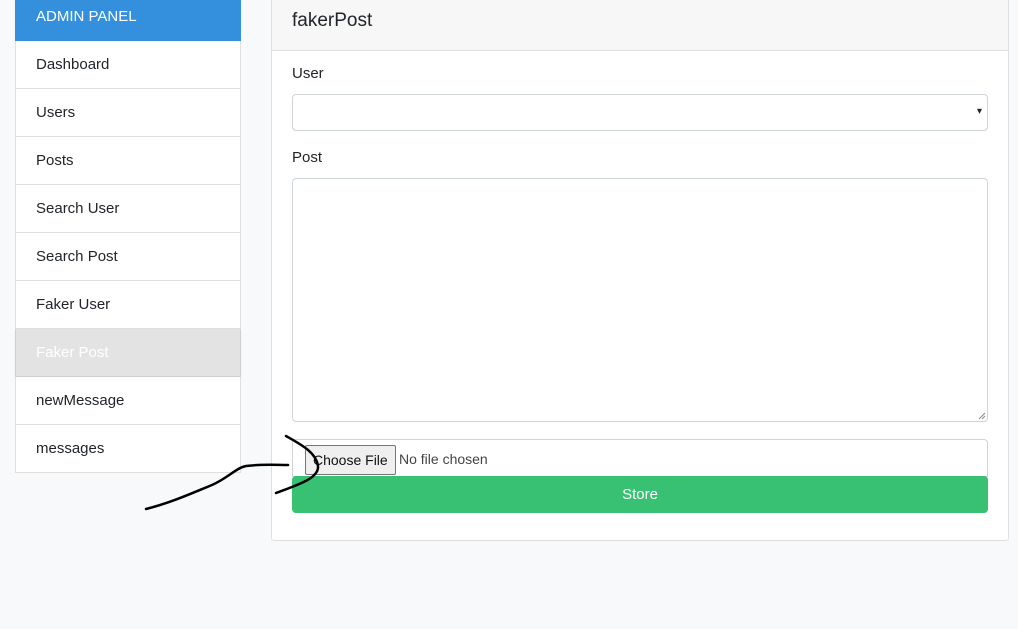  Describe the element at coordinates (640, 25) in the screenshot. I see `card-title: fakerPost` at that location.